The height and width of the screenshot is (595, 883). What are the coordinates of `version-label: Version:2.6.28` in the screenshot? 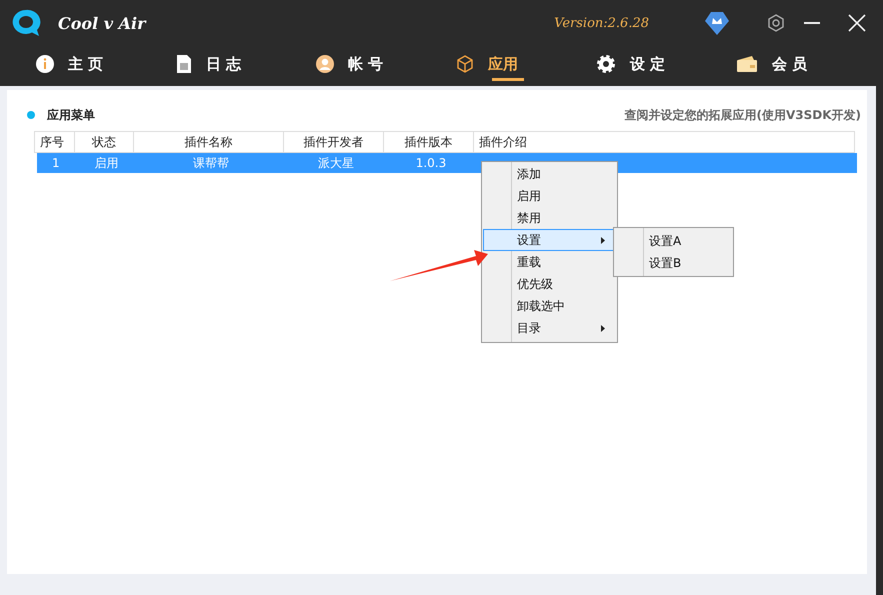 It's located at (601, 23).